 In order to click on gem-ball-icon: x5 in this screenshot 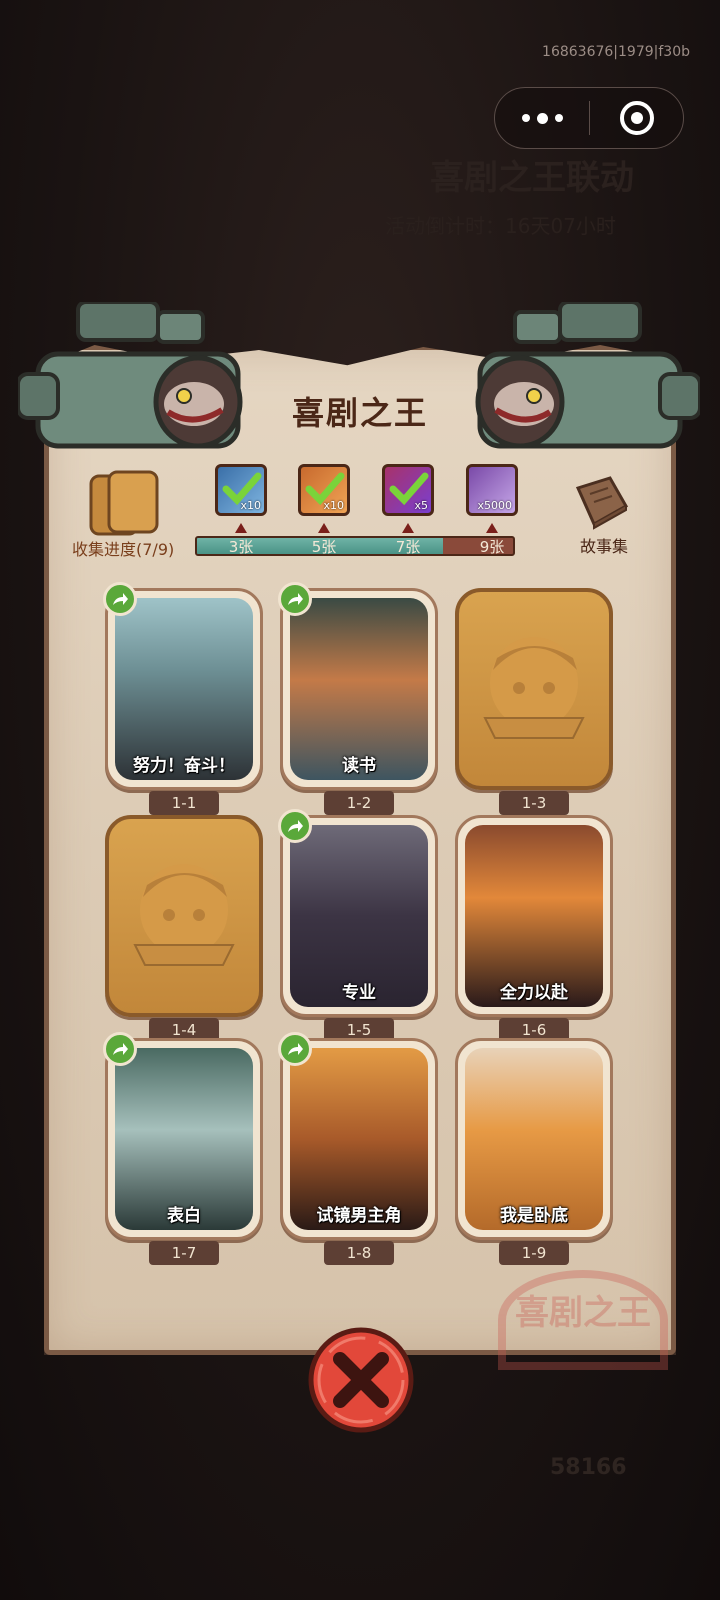, I will do `click(408, 490)`.